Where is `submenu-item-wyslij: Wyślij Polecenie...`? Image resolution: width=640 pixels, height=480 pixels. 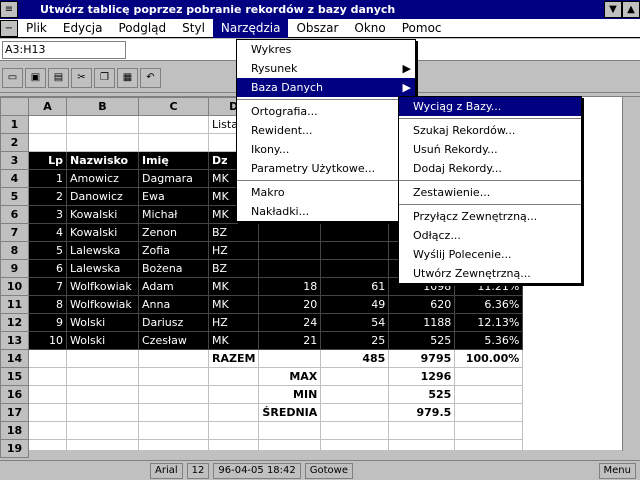 submenu-item-wyslij: Wyślij Polecenie... is located at coordinates (490, 254).